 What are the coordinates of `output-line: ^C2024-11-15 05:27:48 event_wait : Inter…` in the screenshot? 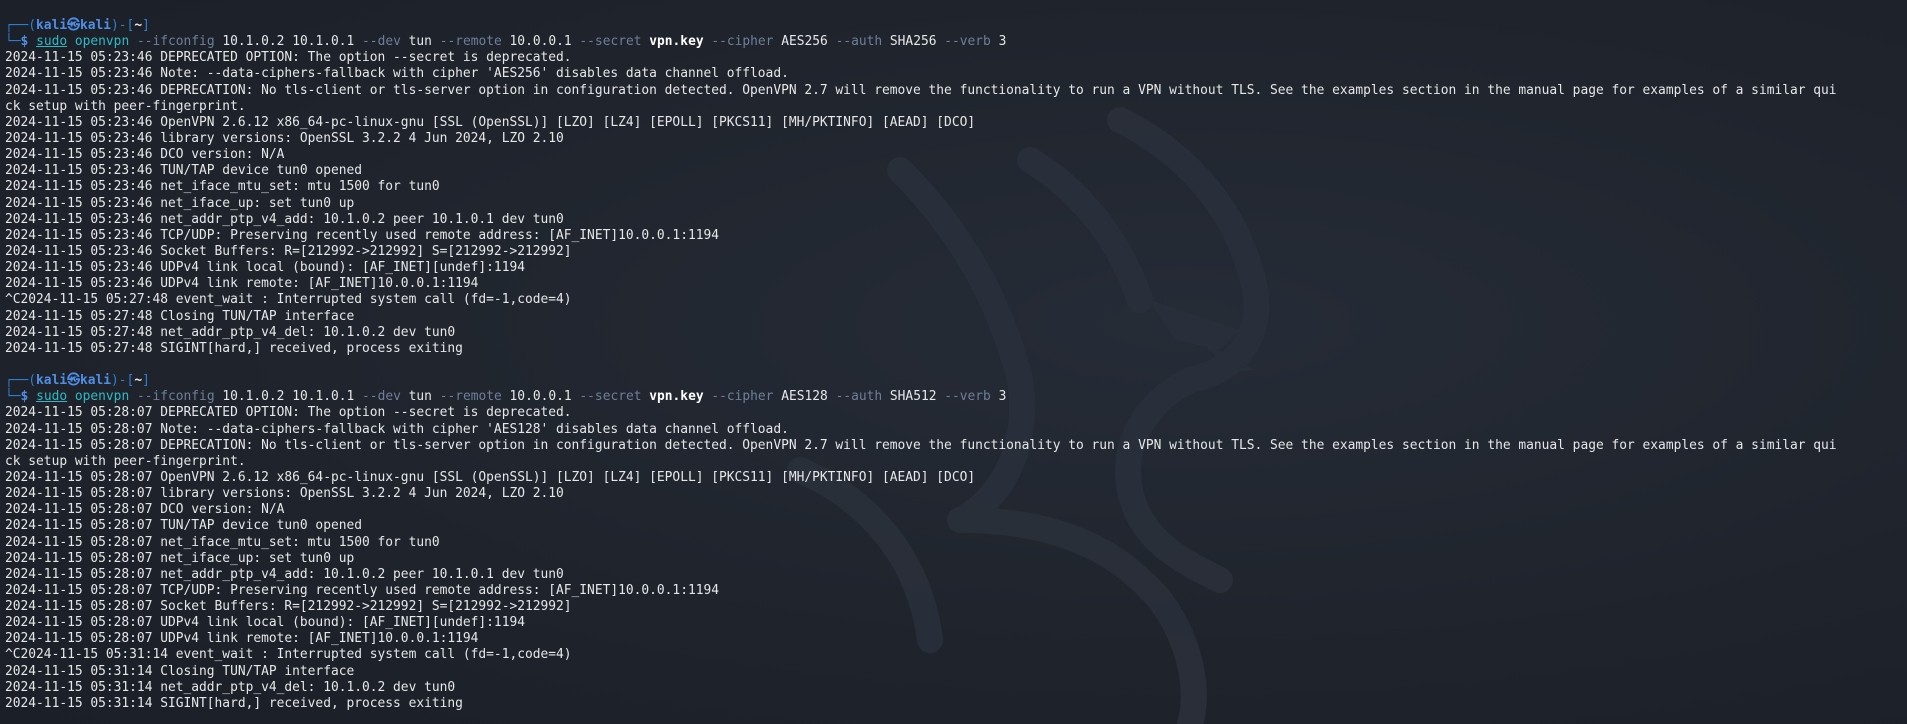 It's located at (288, 300).